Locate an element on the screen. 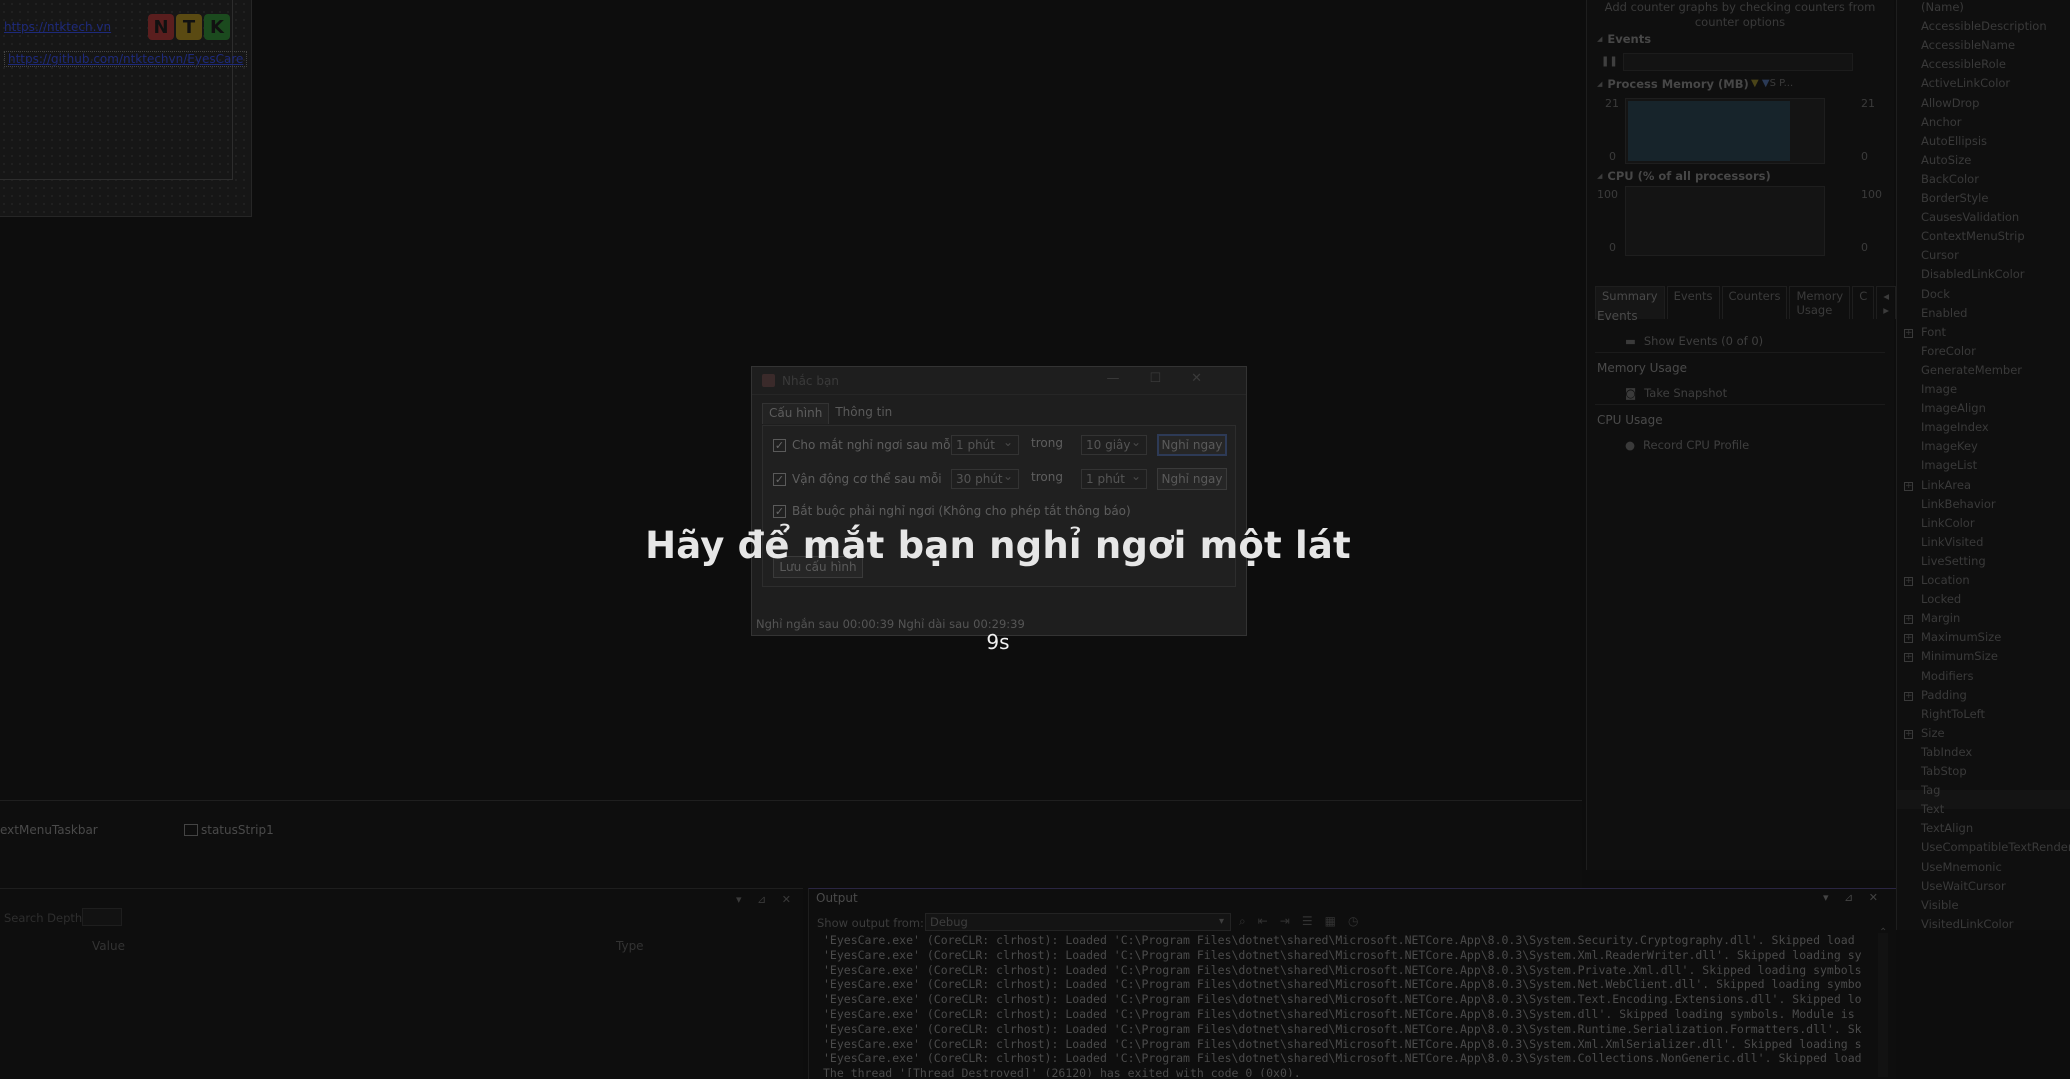 Image resolution: width=2070 pixels, height=1079 pixels. property-row: ActiveLinkColor is located at coordinates (1965, 83).